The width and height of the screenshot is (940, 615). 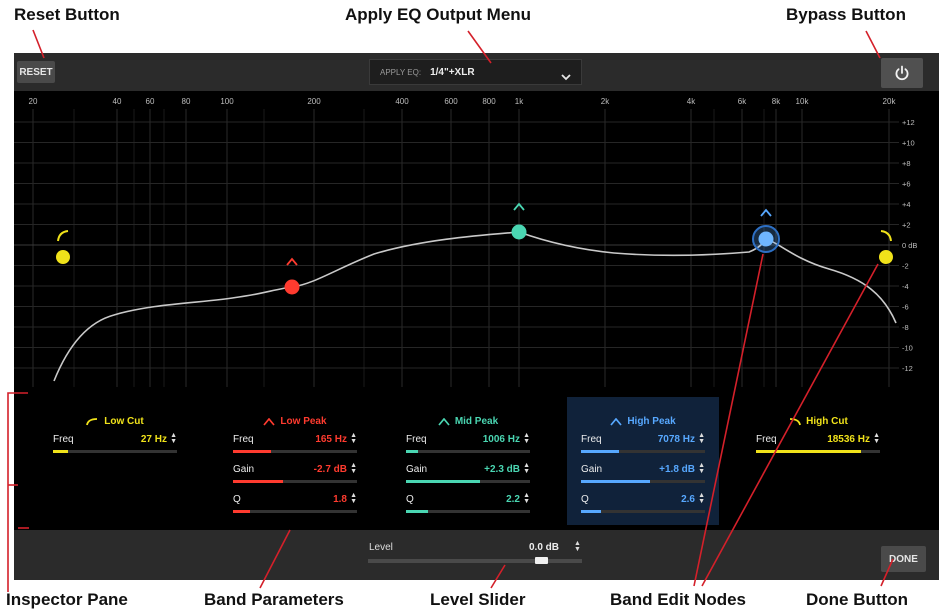 I want to click on band-node-high-cut, so click(x=886, y=257).